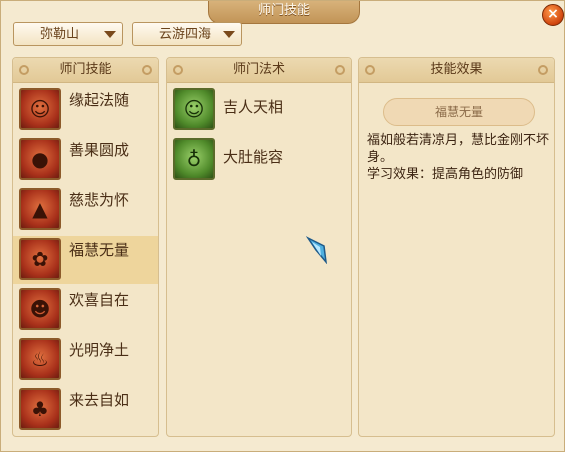 This screenshot has width=565, height=452. I want to click on region-dropdown: 云游四海, so click(187, 34).